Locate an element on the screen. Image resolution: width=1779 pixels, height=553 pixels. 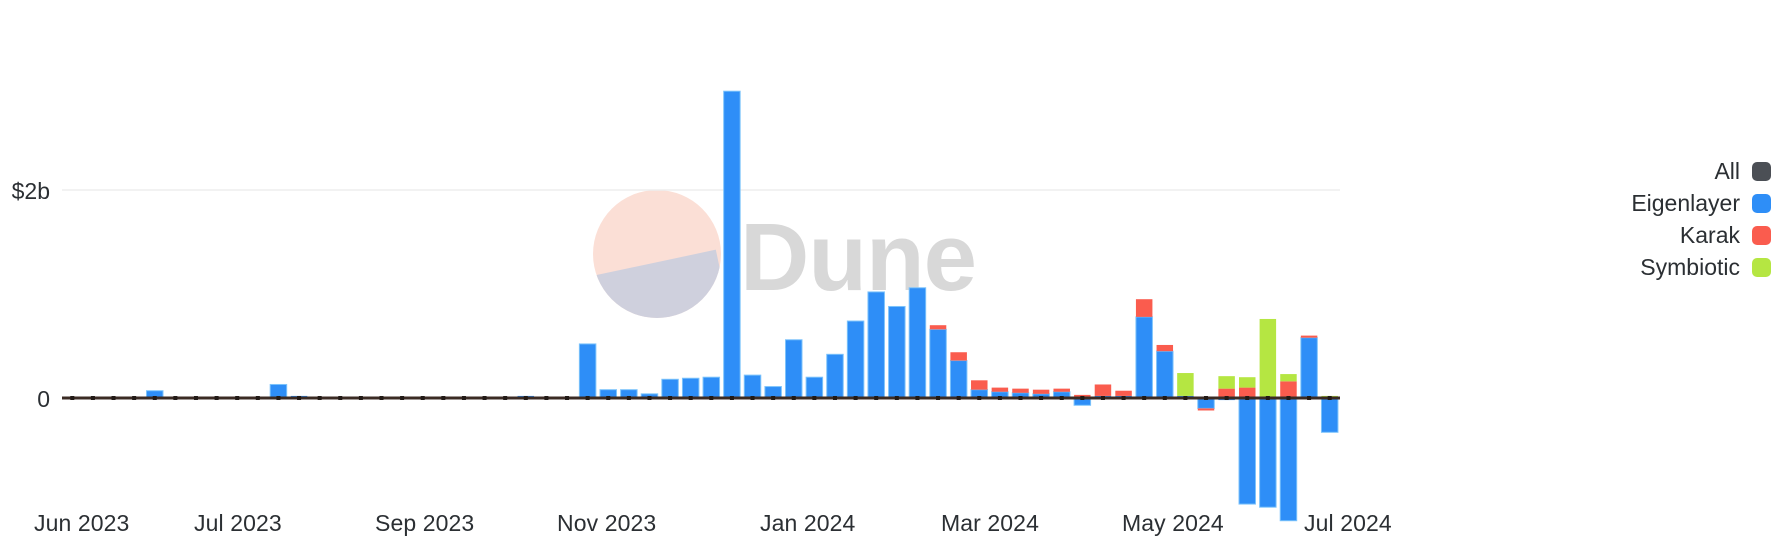
legend-label-eigenlayer: Eigenlayer is located at coordinates (1685, 203).